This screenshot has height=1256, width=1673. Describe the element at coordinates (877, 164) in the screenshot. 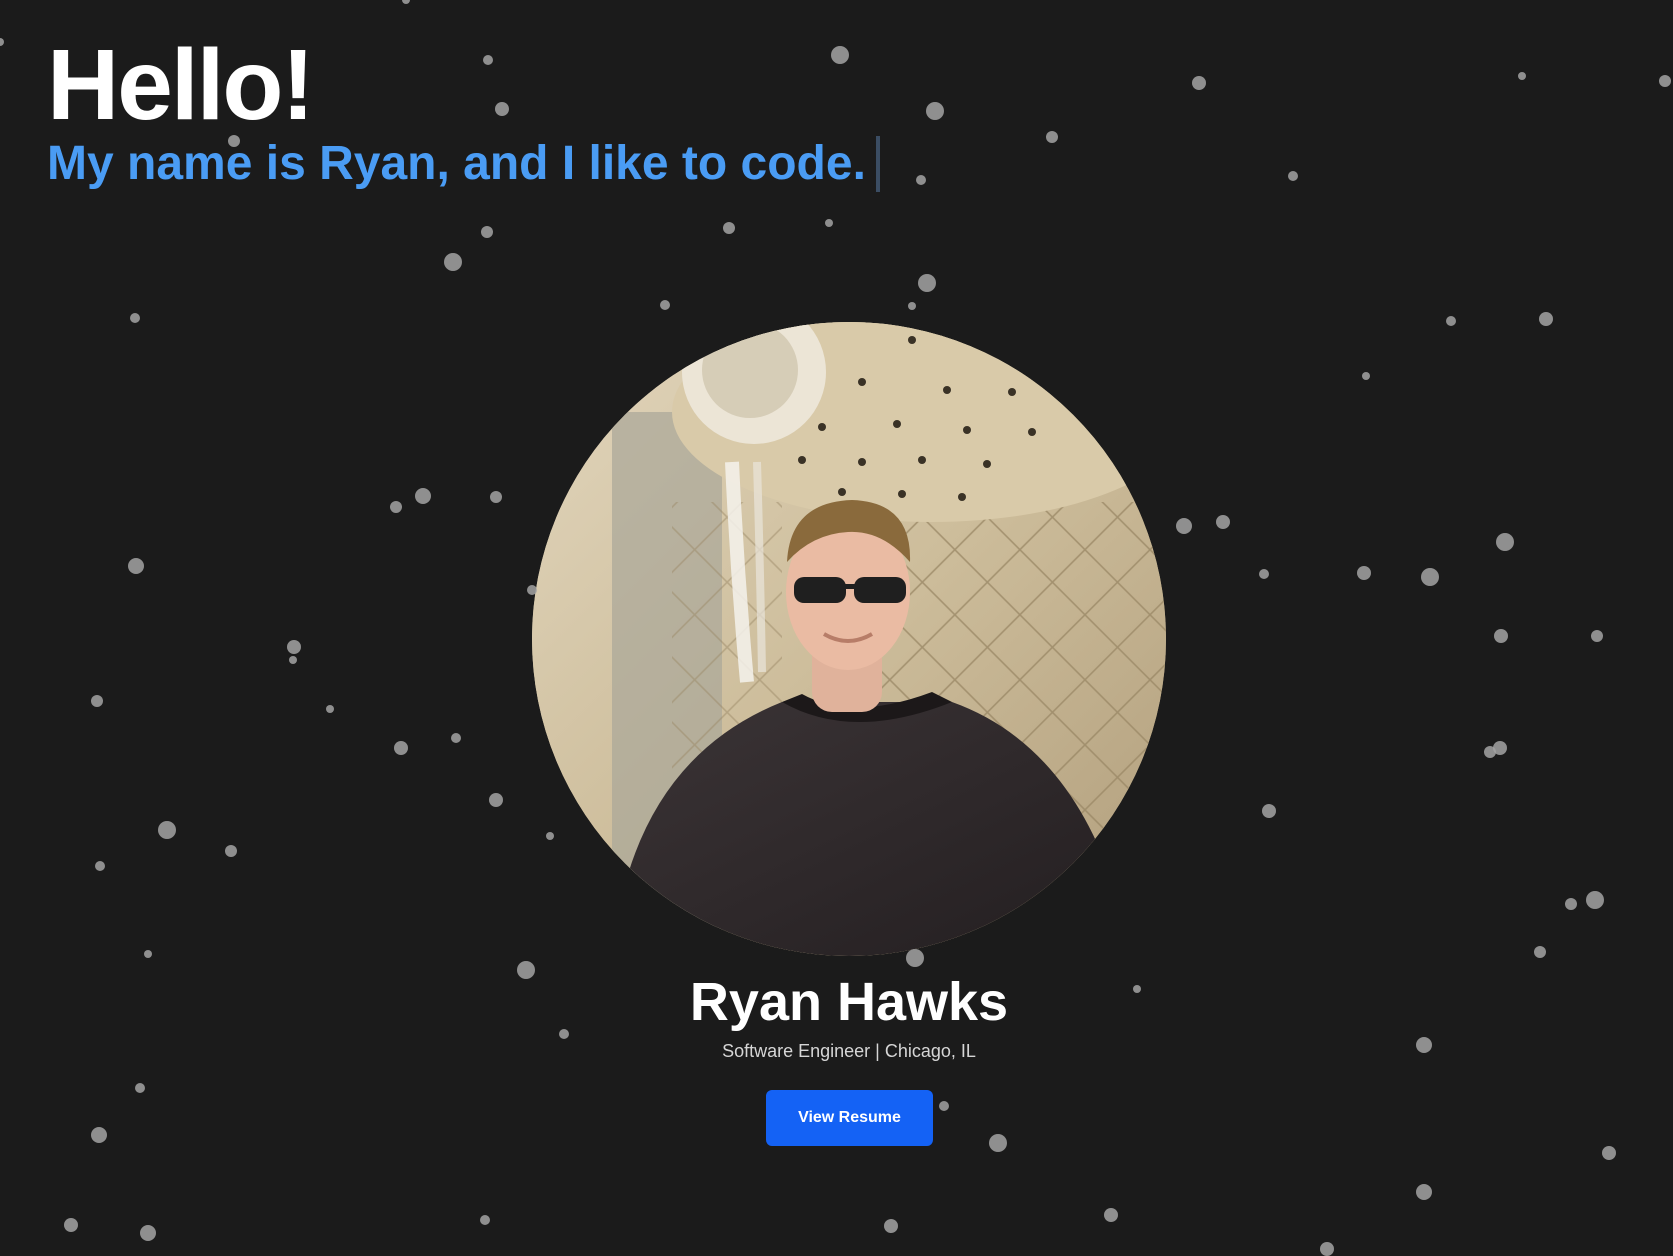

I see `text-cursor-icon` at that location.